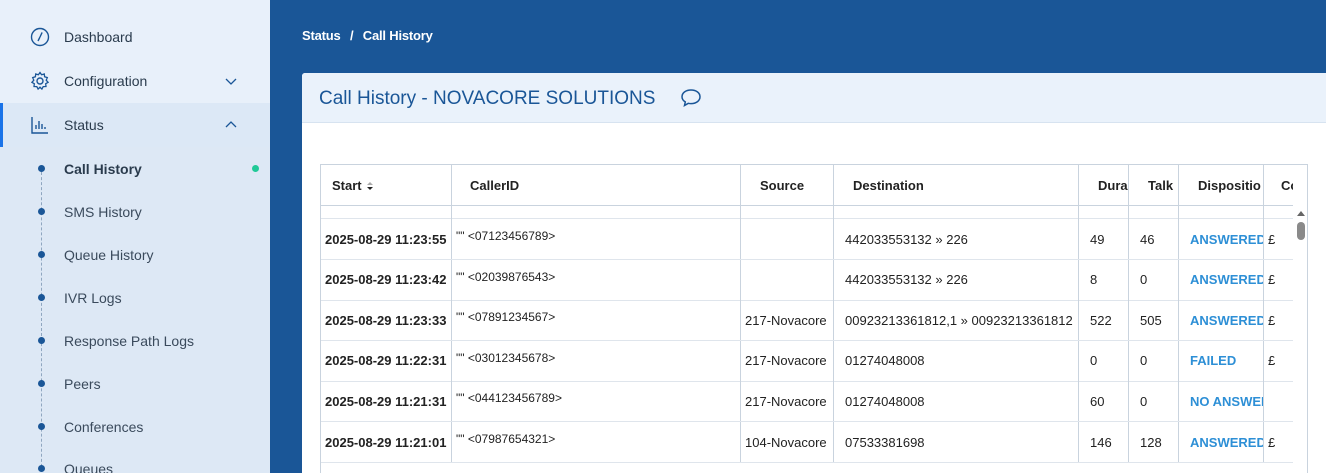 The height and width of the screenshot is (473, 1326). What do you see at coordinates (255, 168) in the screenshot?
I see `active-indicator-icon` at bounding box center [255, 168].